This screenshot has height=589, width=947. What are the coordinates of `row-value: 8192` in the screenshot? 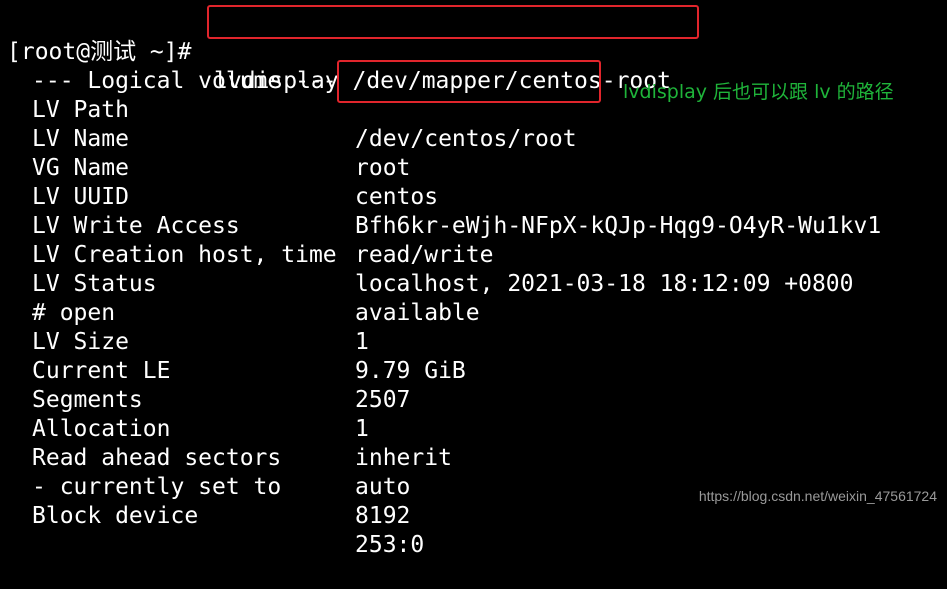 It's located at (383, 516).